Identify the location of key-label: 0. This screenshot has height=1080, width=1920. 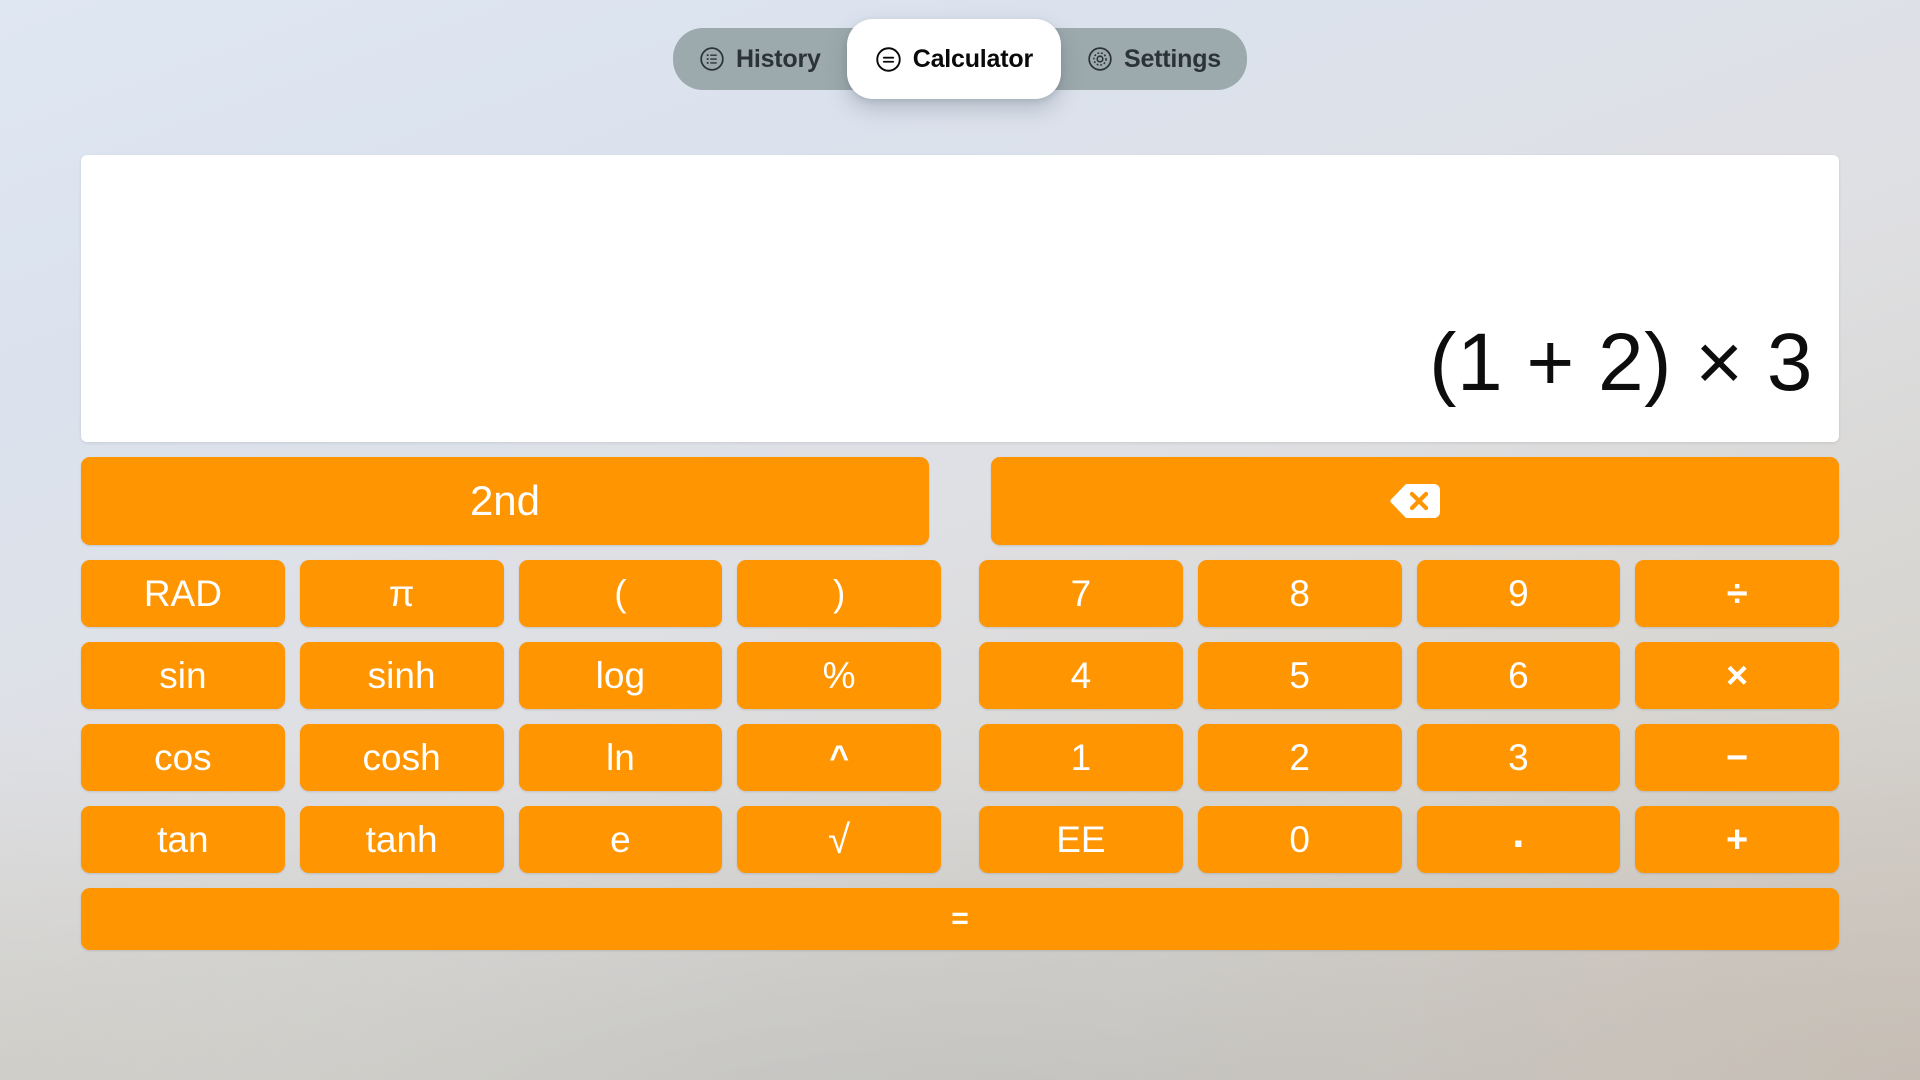
(1299, 839).